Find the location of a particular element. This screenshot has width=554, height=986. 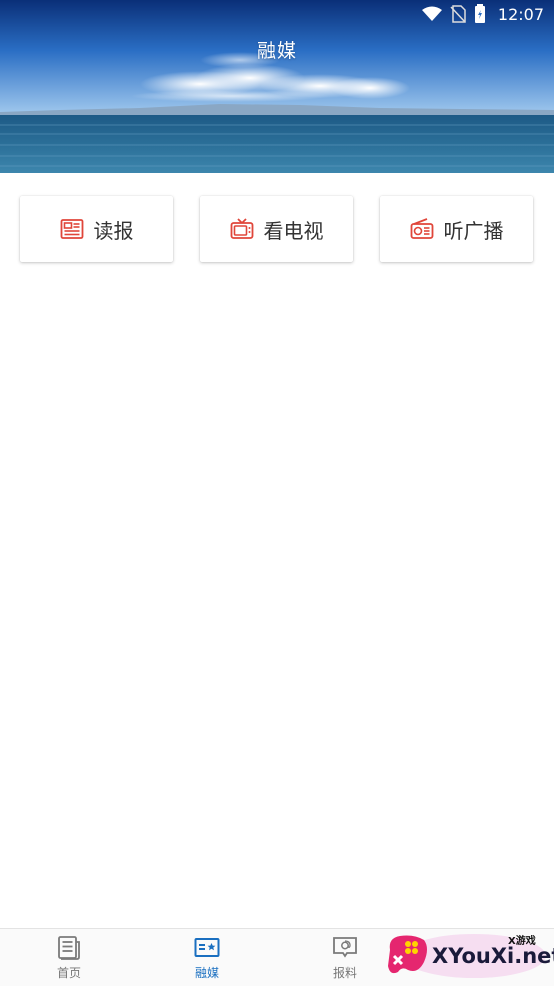

read-newspaper-button: 读报 is located at coordinates (96, 229).